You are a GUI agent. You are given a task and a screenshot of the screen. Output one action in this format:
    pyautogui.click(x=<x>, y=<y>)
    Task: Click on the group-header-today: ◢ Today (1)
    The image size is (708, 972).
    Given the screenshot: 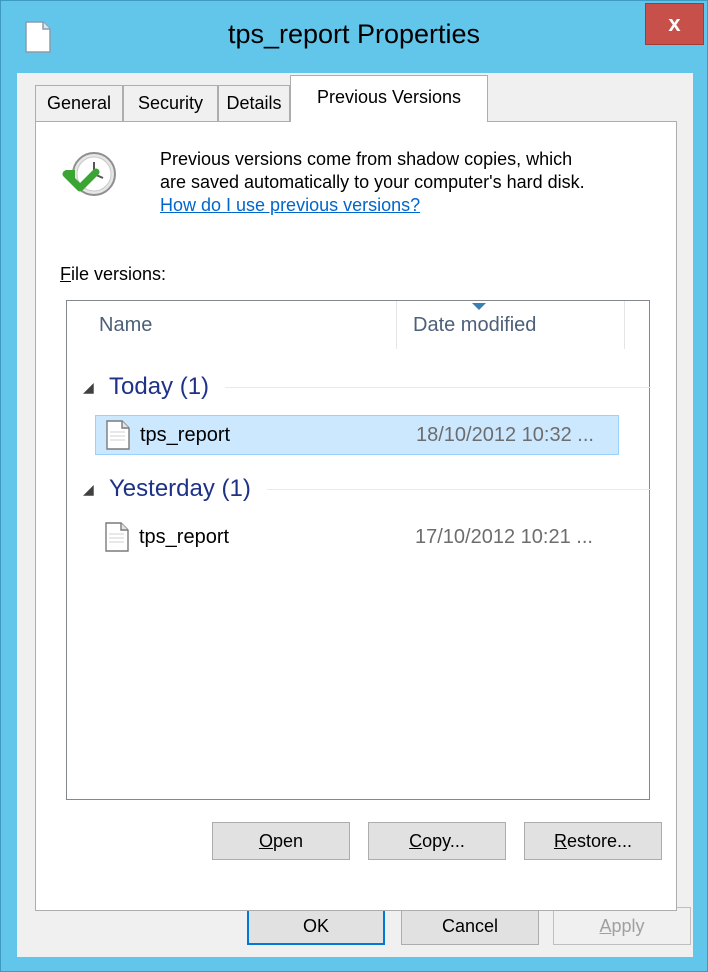 What is the action you would take?
    pyautogui.click(x=367, y=387)
    